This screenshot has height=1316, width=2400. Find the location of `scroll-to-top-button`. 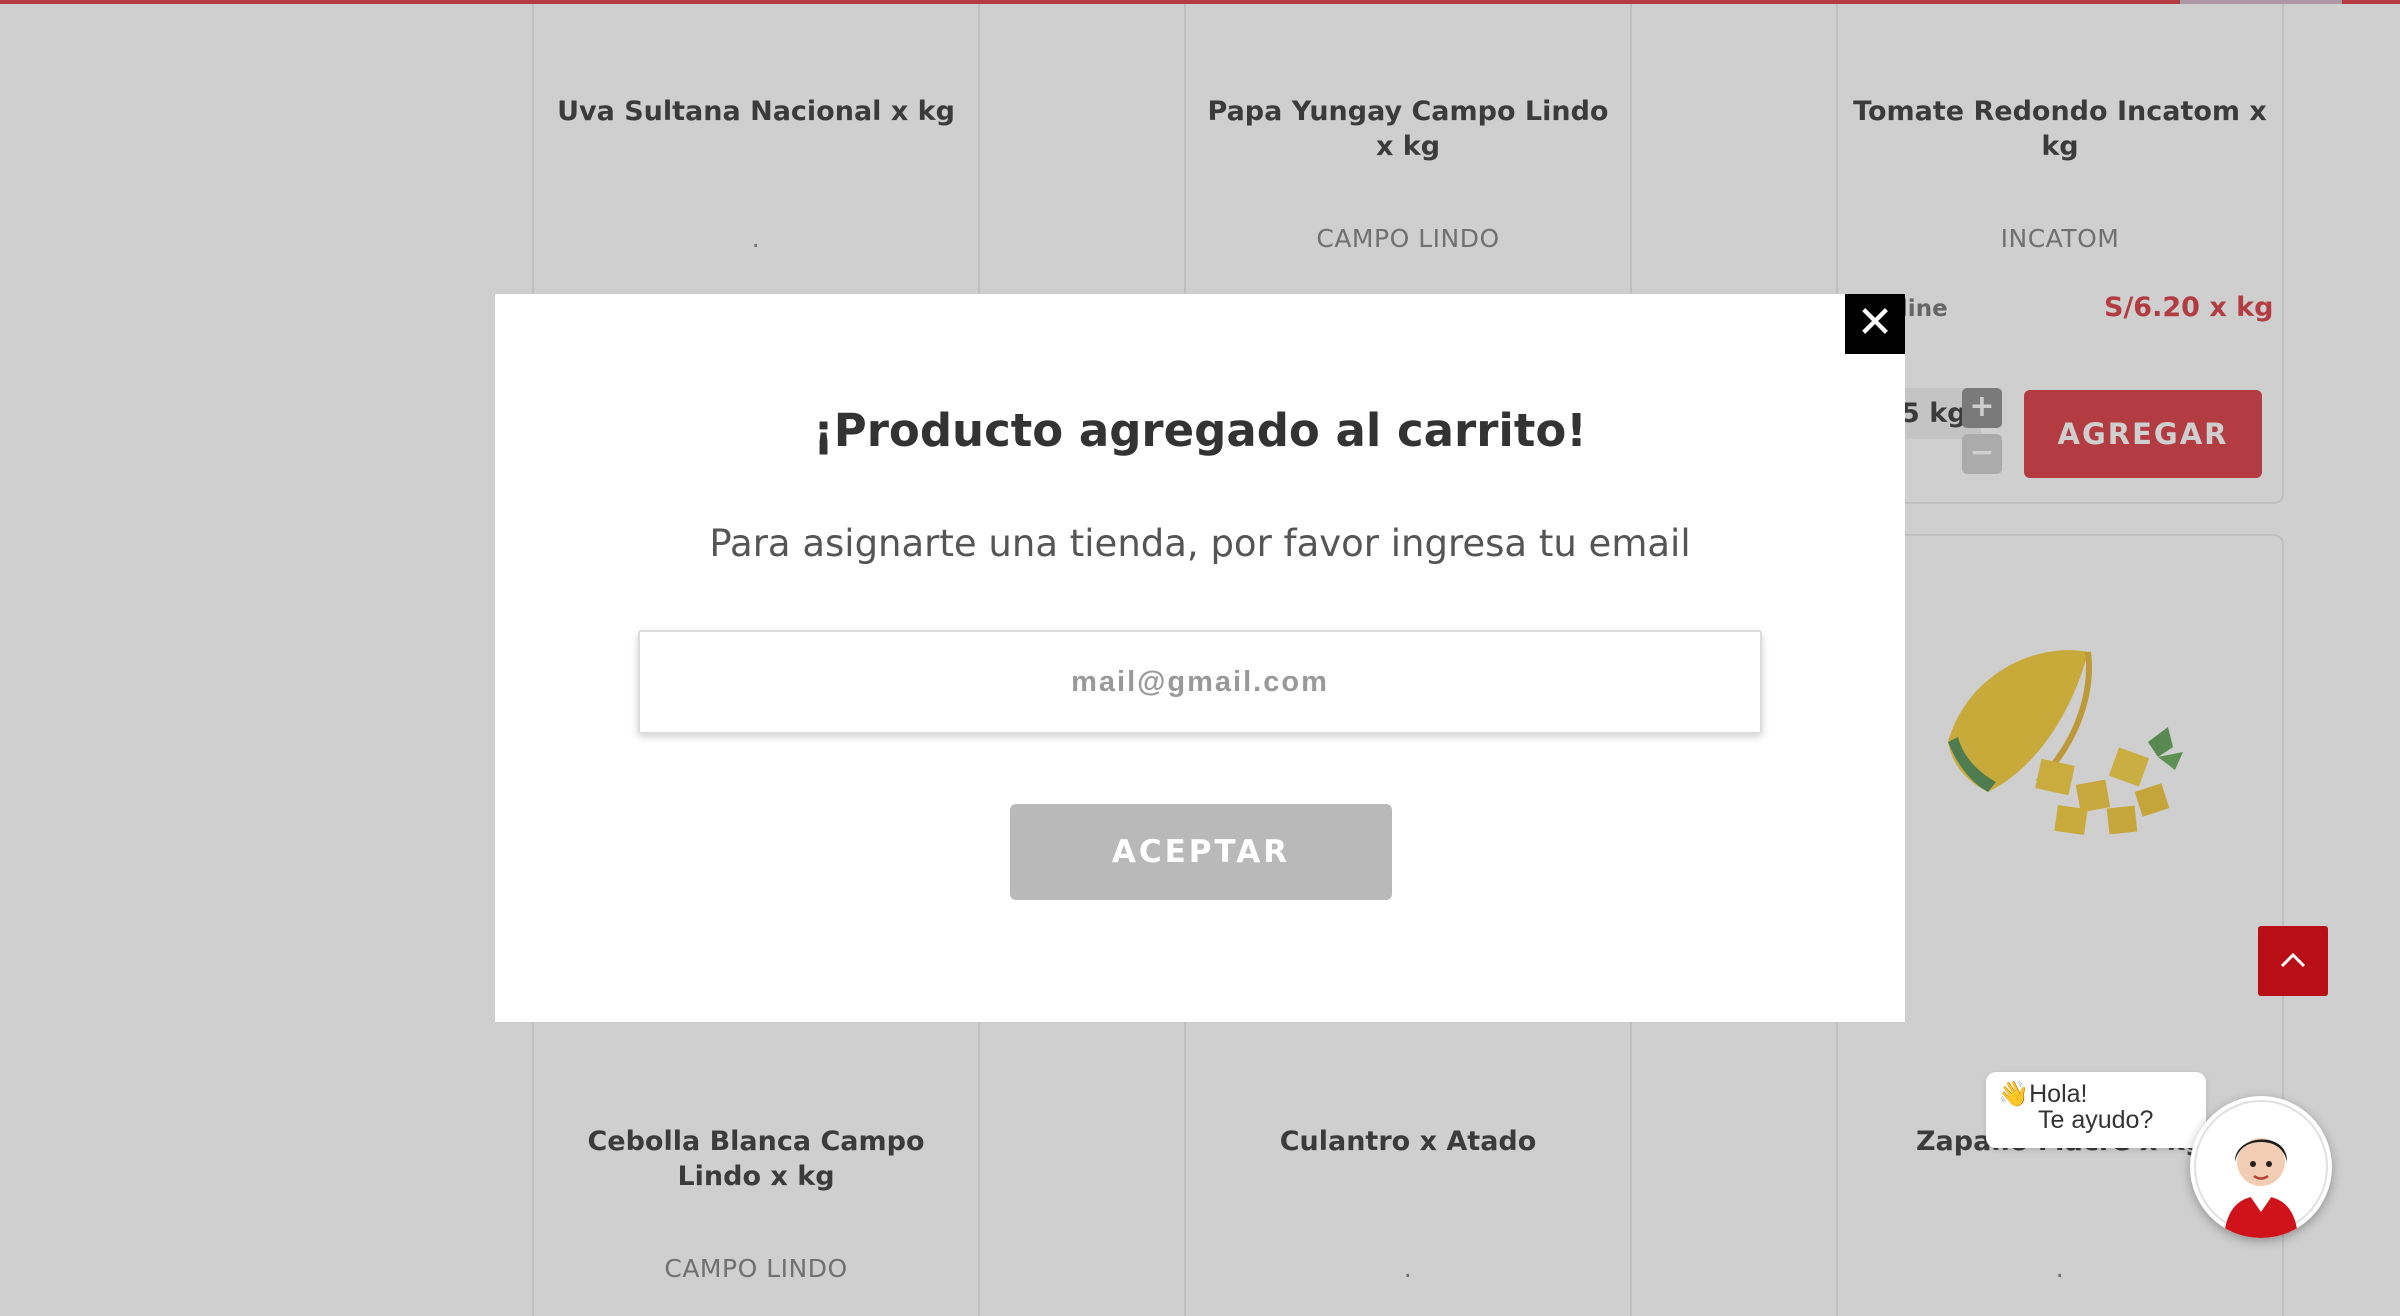

scroll-to-top-button is located at coordinates (2293, 961).